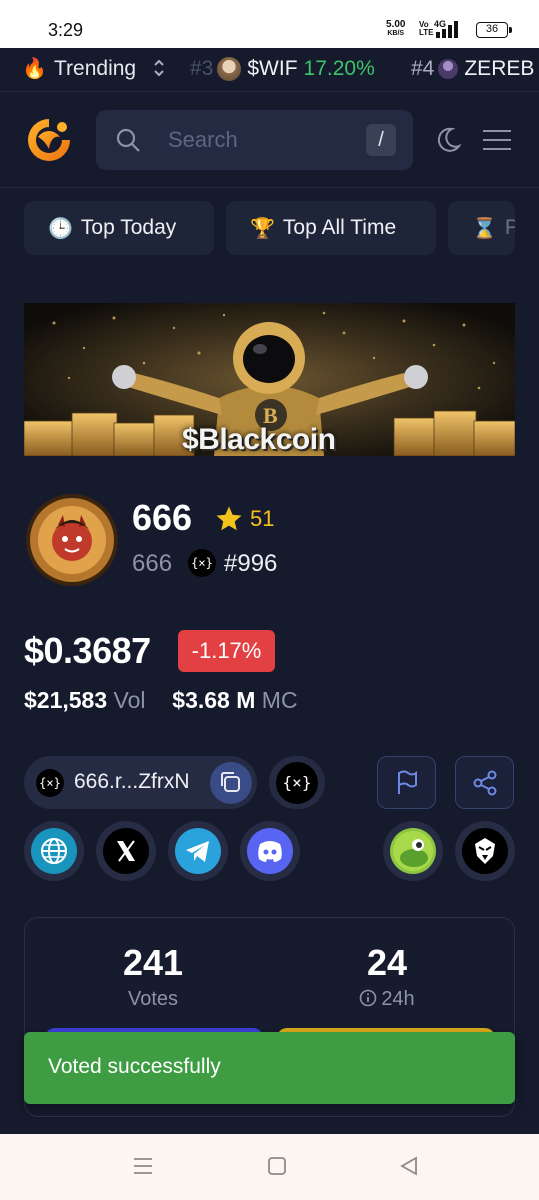 This screenshot has width=539, height=1200. I want to click on flag-icon, so click(407, 782).